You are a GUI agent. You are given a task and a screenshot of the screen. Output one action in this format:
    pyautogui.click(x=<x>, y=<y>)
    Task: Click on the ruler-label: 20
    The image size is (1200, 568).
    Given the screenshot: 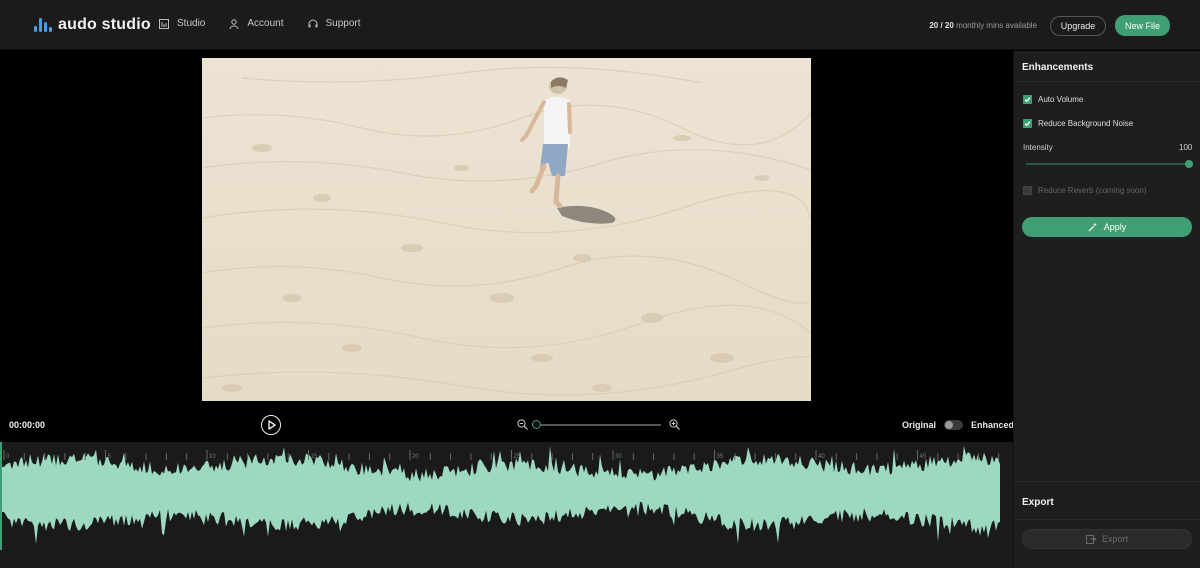 What is the action you would take?
    pyautogui.click(x=415, y=457)
    